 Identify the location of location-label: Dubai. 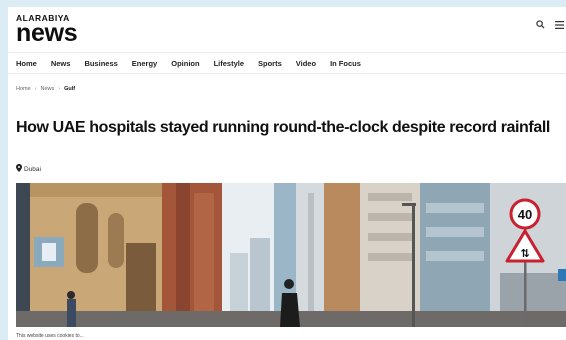
(32, 169).